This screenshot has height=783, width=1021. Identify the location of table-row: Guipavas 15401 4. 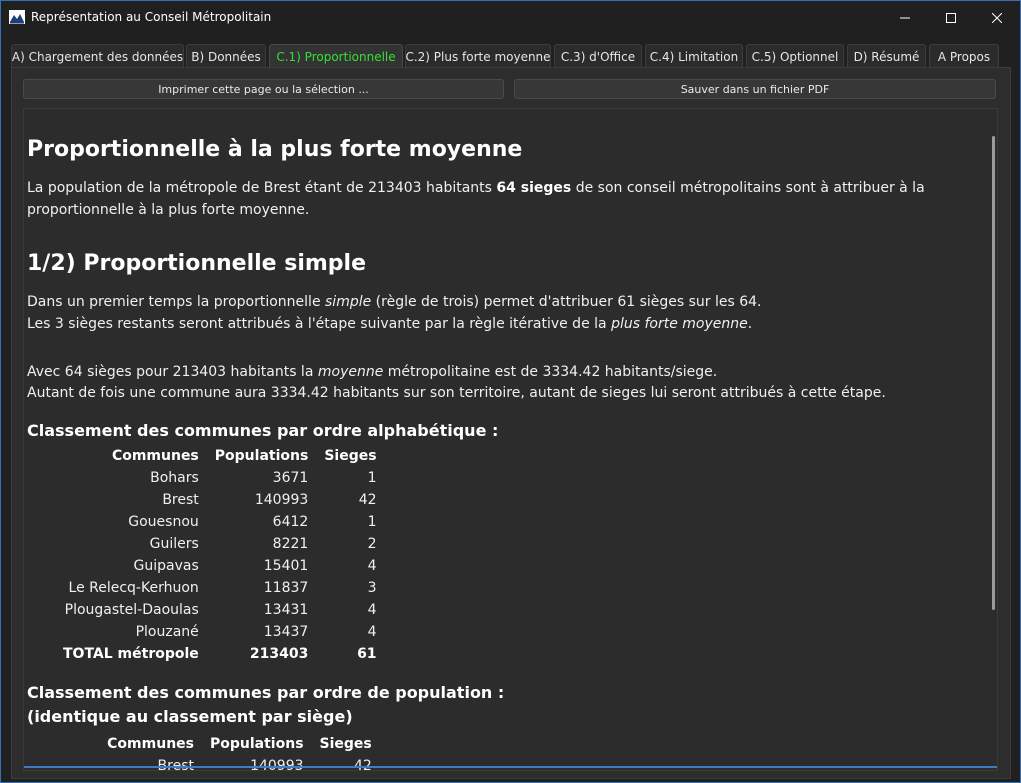
(220, 566).